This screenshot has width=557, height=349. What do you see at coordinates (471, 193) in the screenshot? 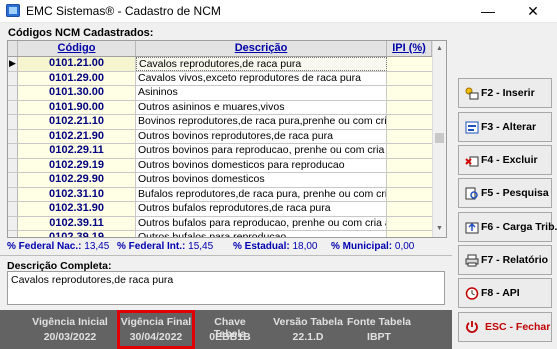
I see `search-icon` at bounding box center [471, 193].